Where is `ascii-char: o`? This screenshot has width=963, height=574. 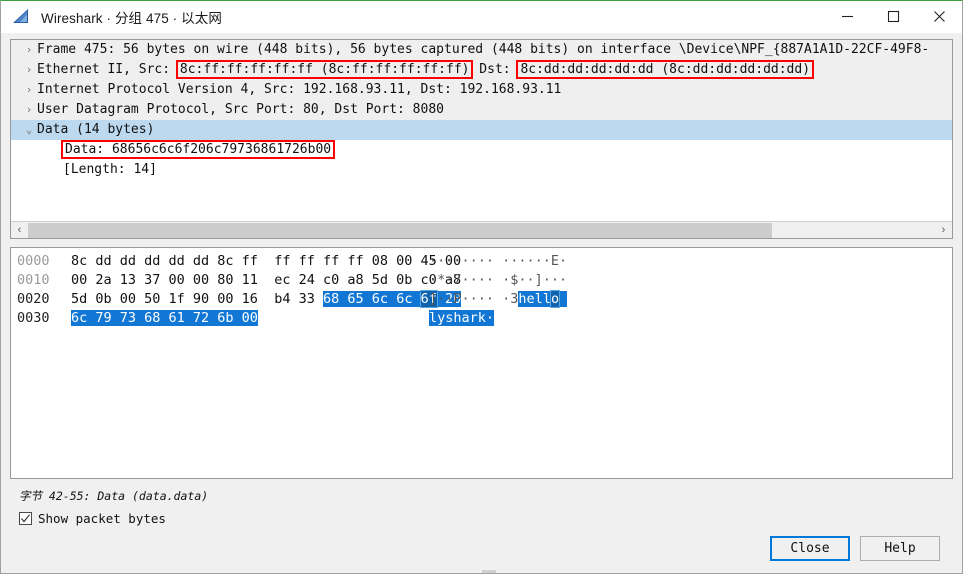 ascii-char: o is located at coordinates (555, 299).